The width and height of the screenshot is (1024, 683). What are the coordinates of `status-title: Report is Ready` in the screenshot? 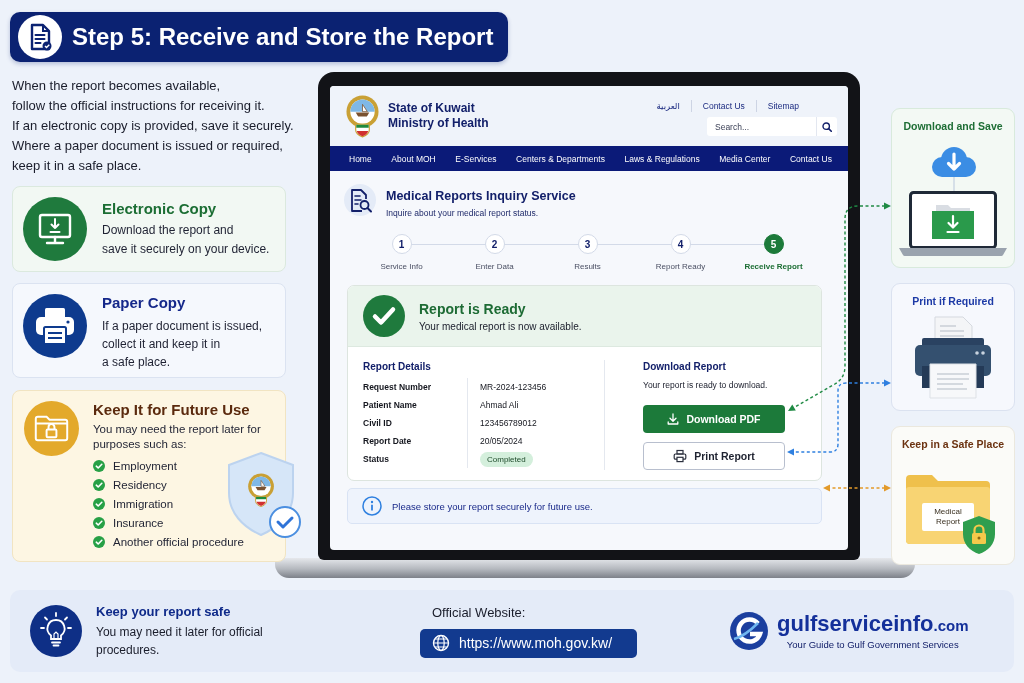 It's located at (473, 308).